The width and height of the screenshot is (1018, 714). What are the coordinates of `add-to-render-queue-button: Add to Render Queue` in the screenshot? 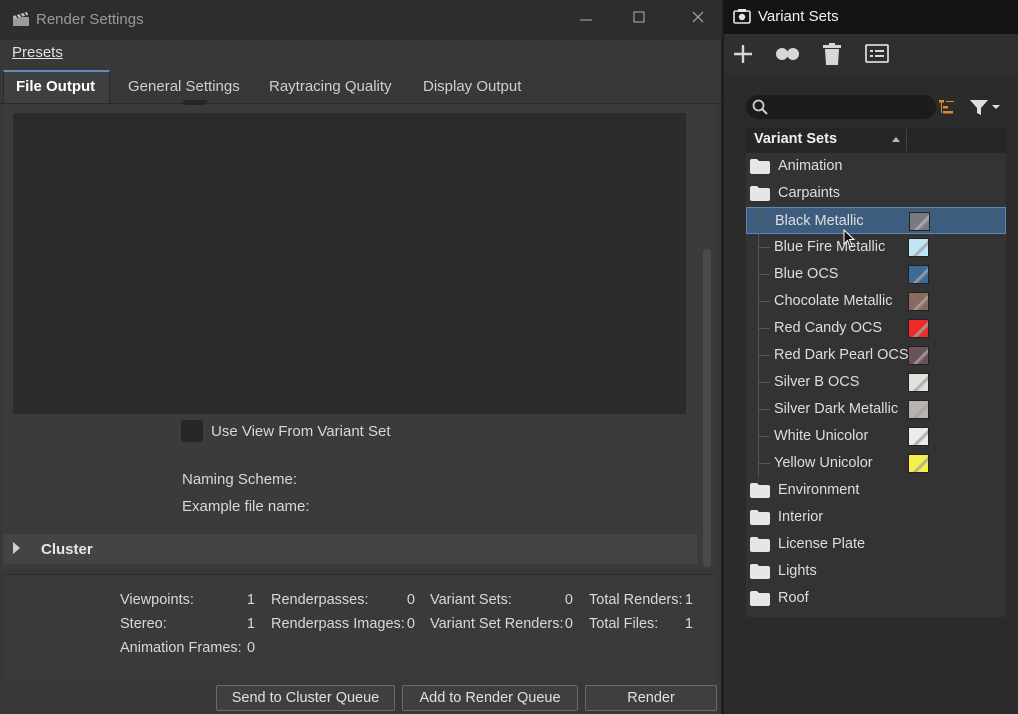 It's located at (490, 698).